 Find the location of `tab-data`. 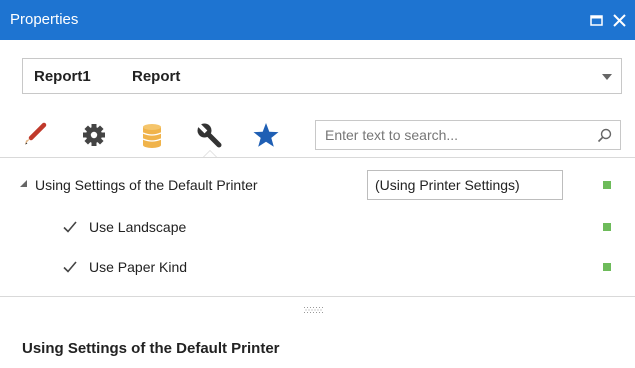

tab-data is located at coordinates (152, 135).